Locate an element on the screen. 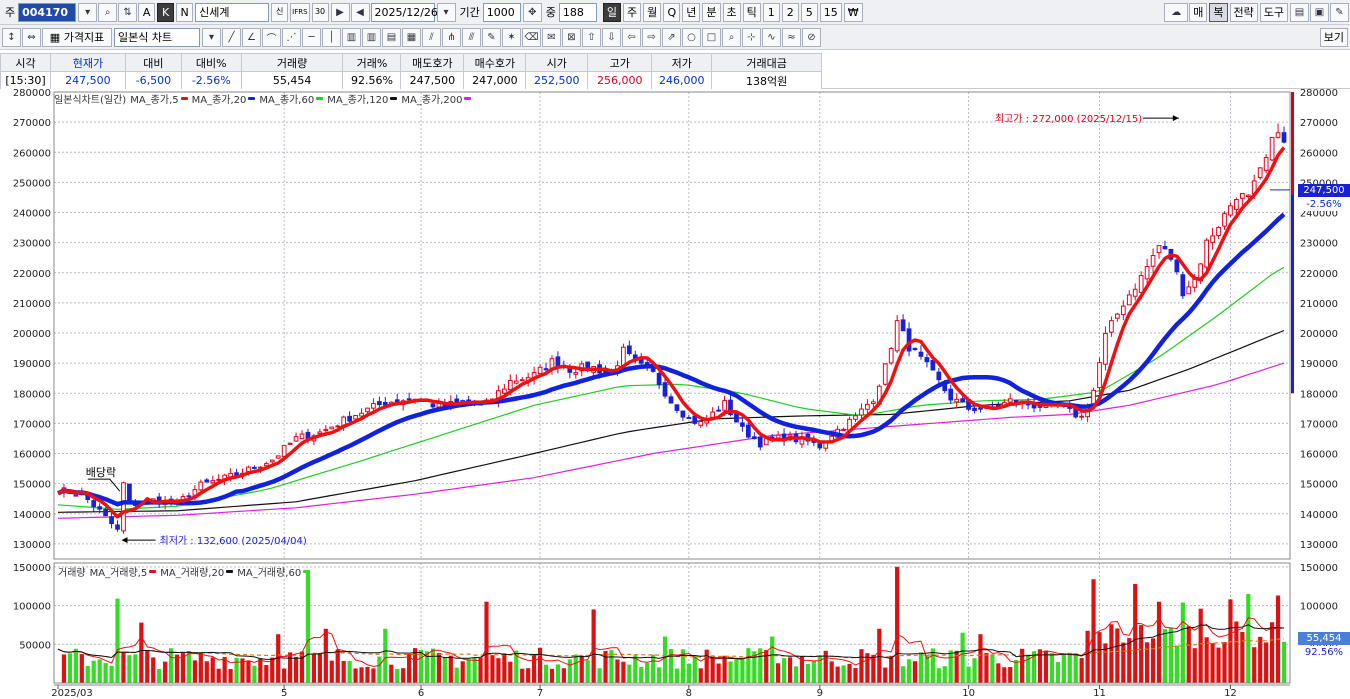 This screenshot has height=699, width=1350. period-quarter: Q is located at coordinates (672, 12).